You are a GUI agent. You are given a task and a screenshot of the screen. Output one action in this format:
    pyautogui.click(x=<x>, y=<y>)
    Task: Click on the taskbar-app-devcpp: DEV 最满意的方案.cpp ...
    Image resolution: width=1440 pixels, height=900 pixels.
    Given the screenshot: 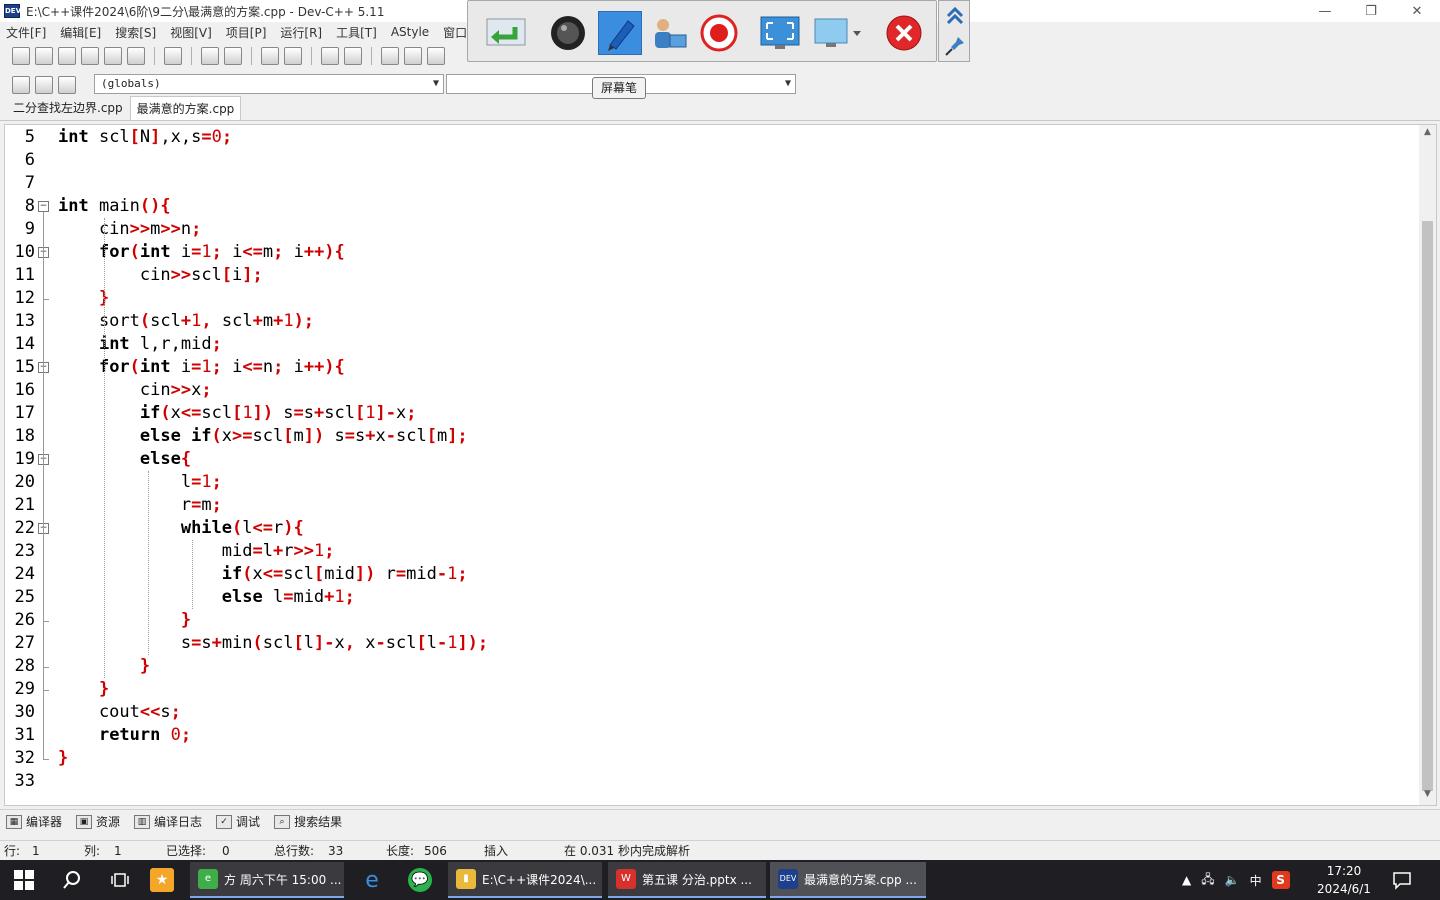 What is the action you would take?
    pyautogui.click(x=848, y=880)
    